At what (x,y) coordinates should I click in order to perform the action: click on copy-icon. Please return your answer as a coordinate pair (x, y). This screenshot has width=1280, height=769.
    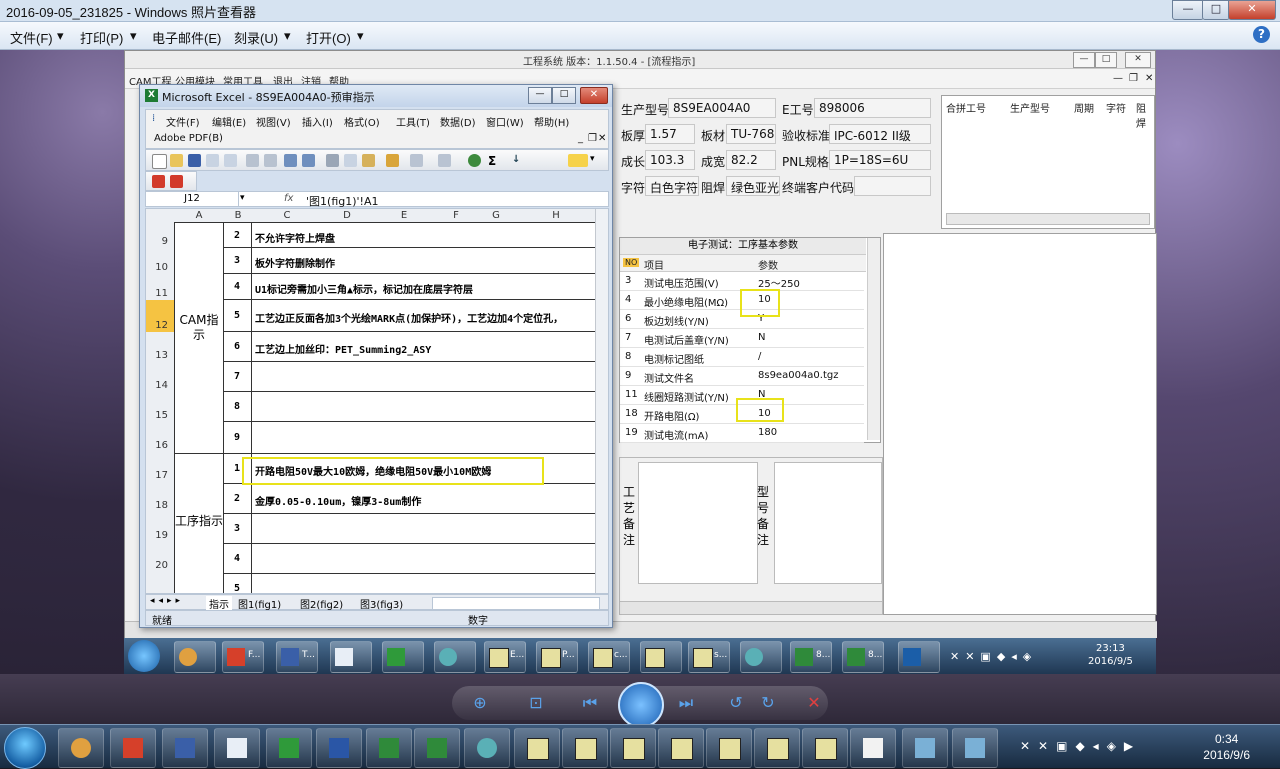
    Looking at the image, I should click on (350, 160).